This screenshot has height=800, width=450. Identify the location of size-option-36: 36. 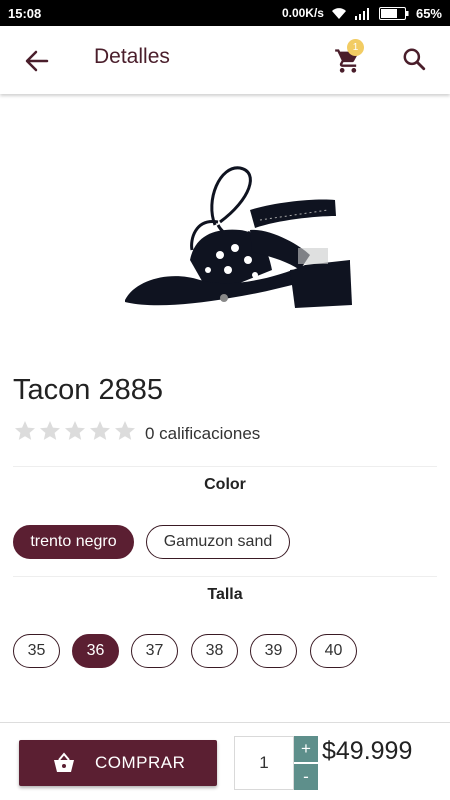
(95, 651).